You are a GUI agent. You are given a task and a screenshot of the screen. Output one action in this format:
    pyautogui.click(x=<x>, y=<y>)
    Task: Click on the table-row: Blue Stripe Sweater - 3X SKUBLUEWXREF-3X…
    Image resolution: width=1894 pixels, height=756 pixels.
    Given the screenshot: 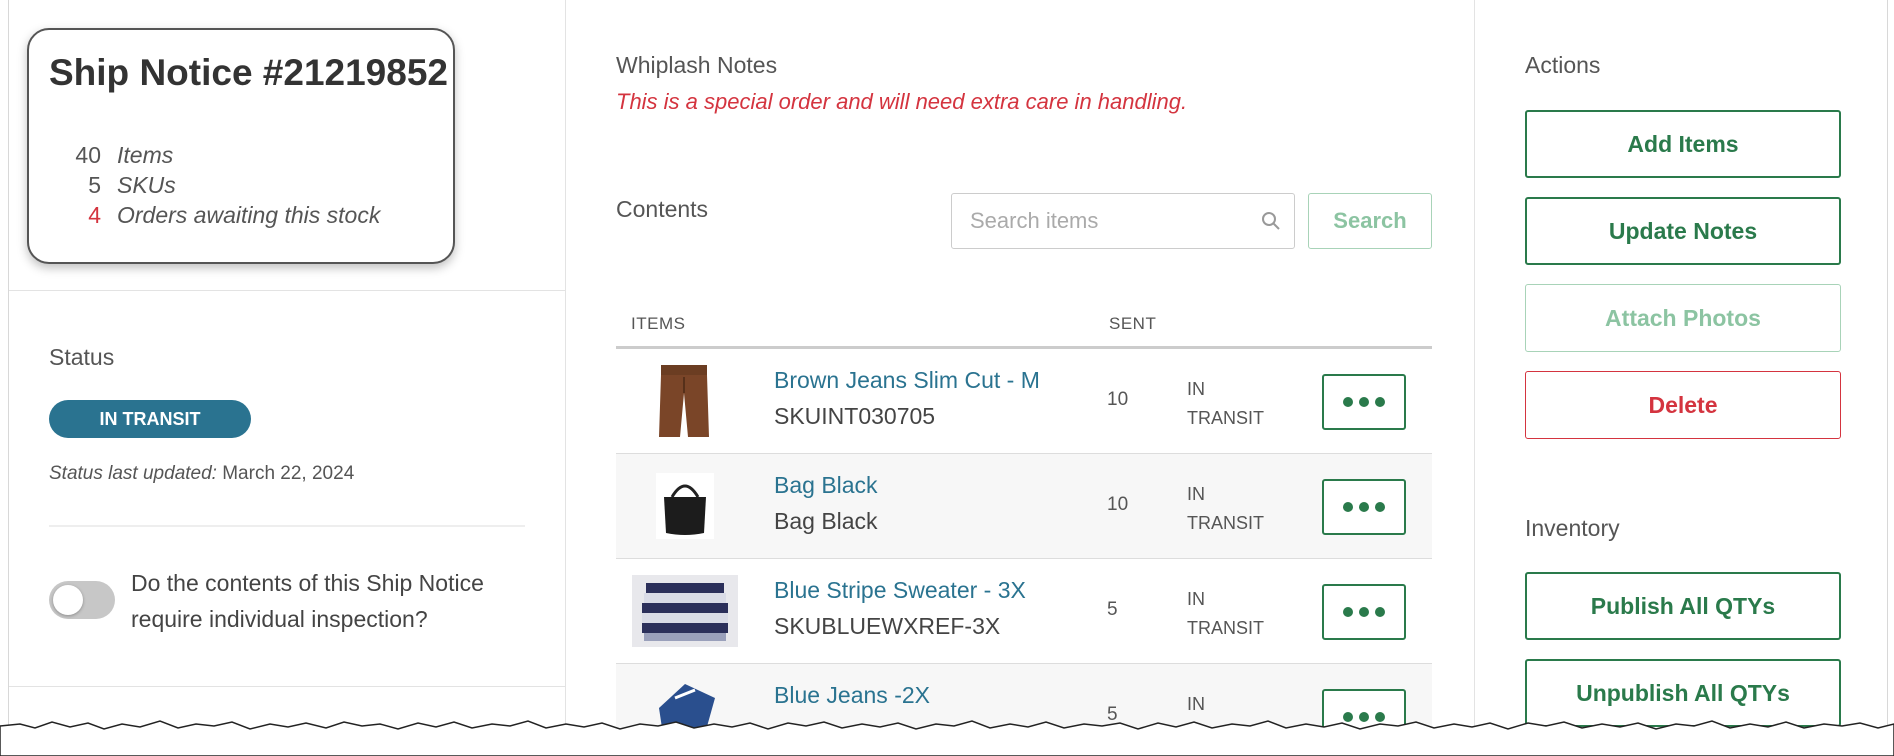 What is the action you would take?
    pyautogui.click(x=1024, y=611)
    